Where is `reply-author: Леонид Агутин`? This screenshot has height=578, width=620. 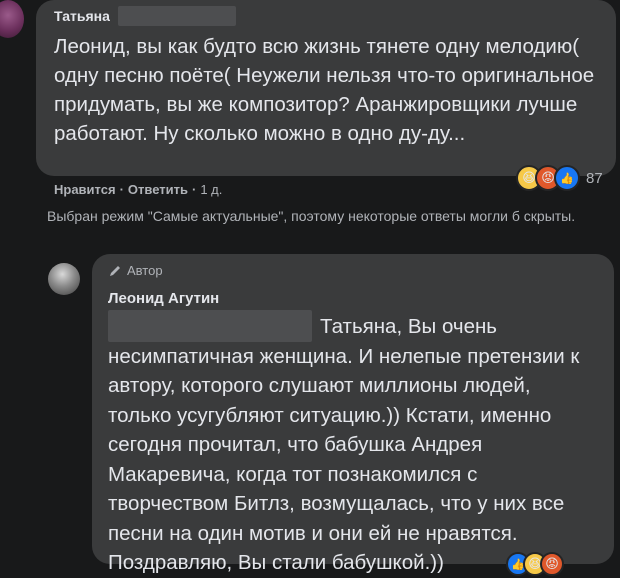 reply-author: Леонид Агутин is located at coordinates (163, 298).